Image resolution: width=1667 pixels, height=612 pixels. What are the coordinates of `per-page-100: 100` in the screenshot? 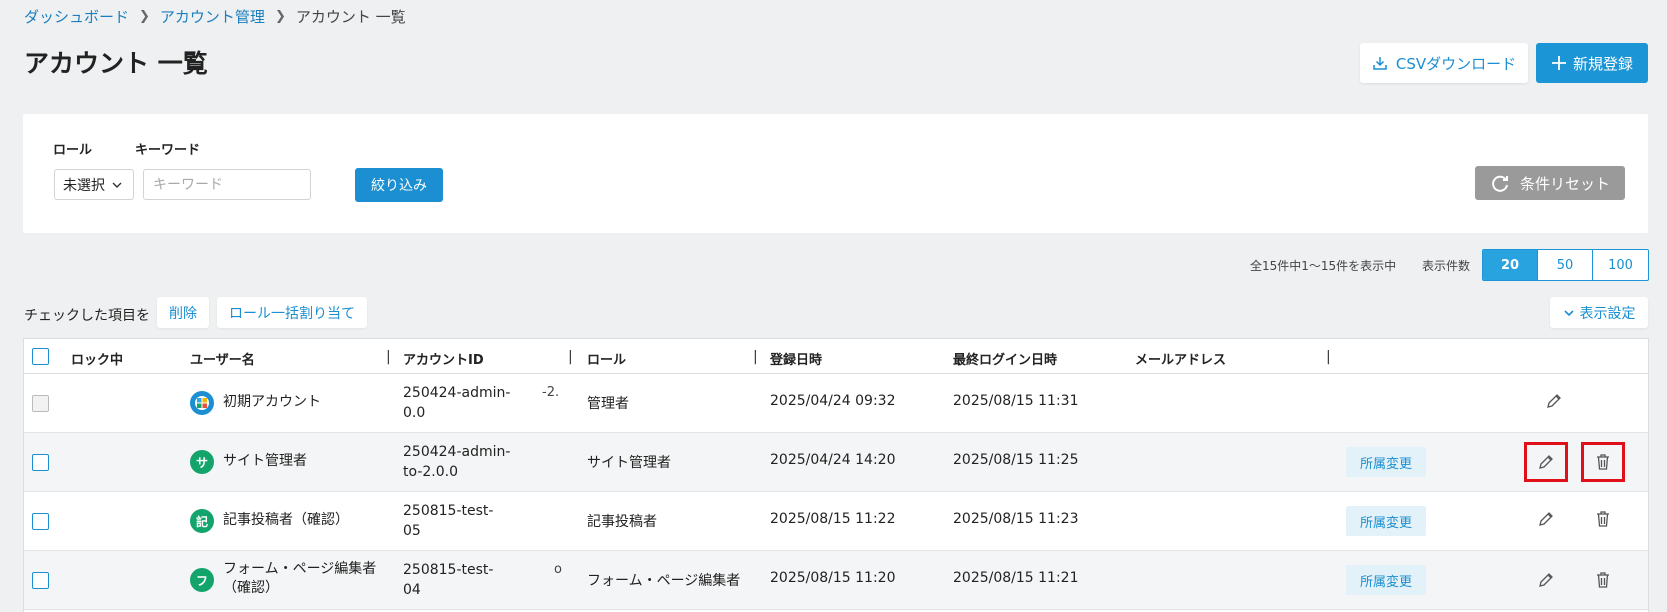 It's located at (1620, 265).